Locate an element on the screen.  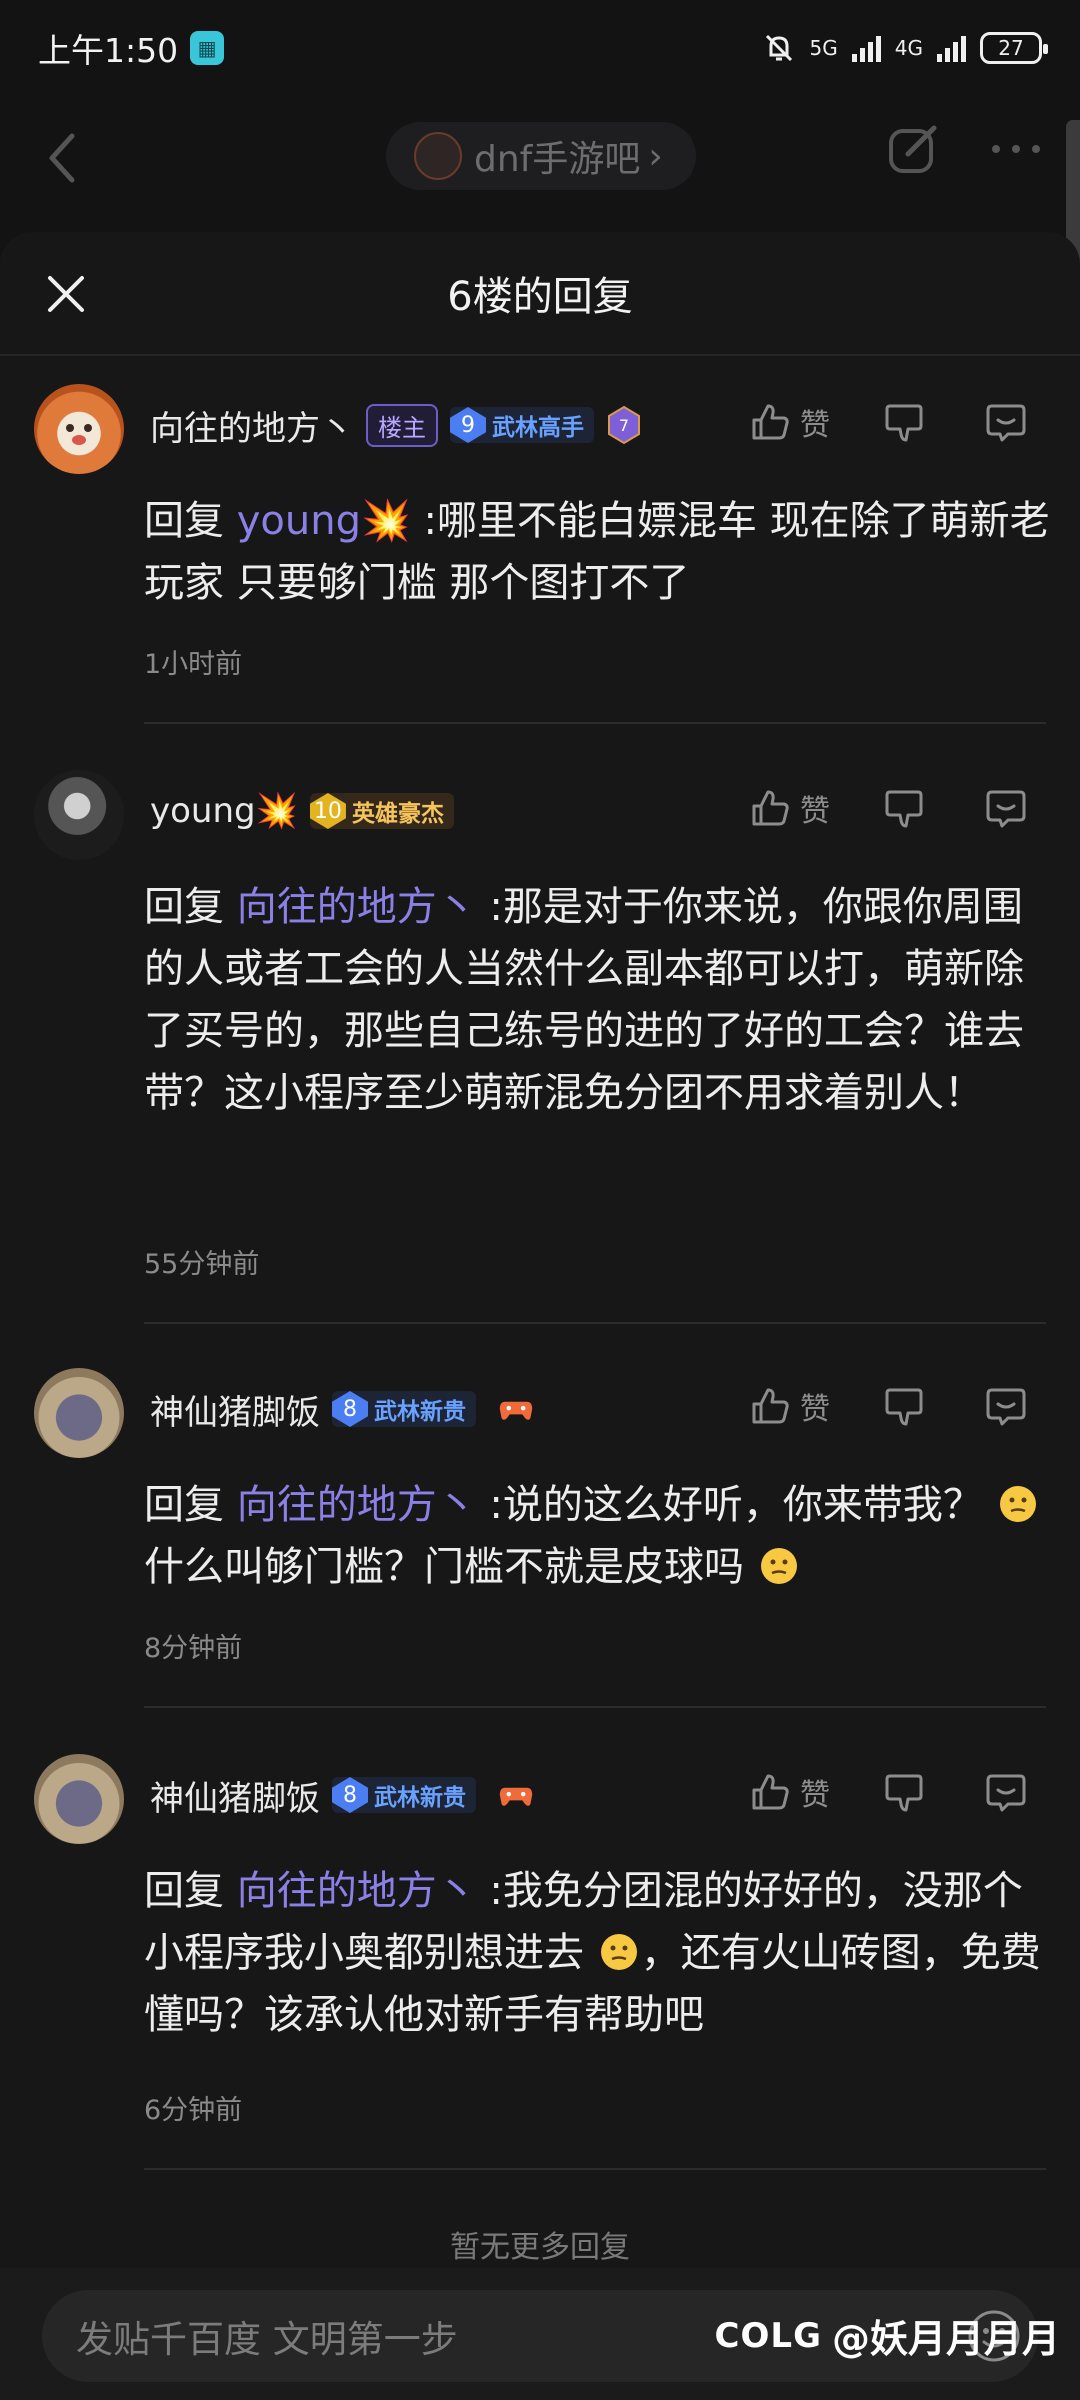
battery-level: 27 is located at coordinates (1011, 48).